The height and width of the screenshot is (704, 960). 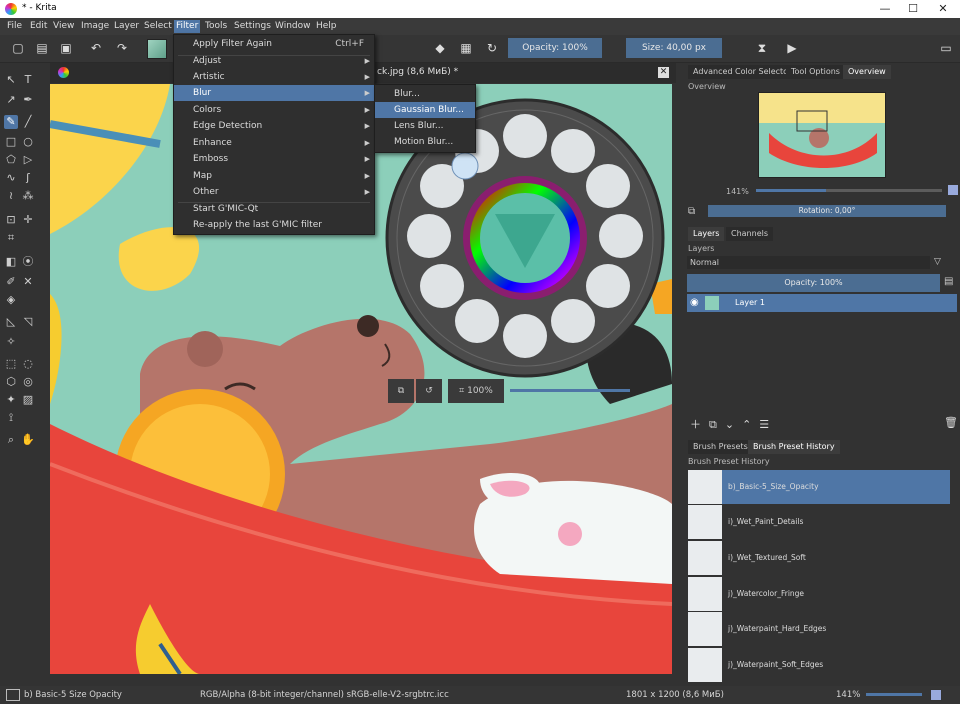 What do you see at coordinates (429, 391) in the screenshot?
I see `rotate-canvas-icon: ↺` at bounding box center [429, 391].